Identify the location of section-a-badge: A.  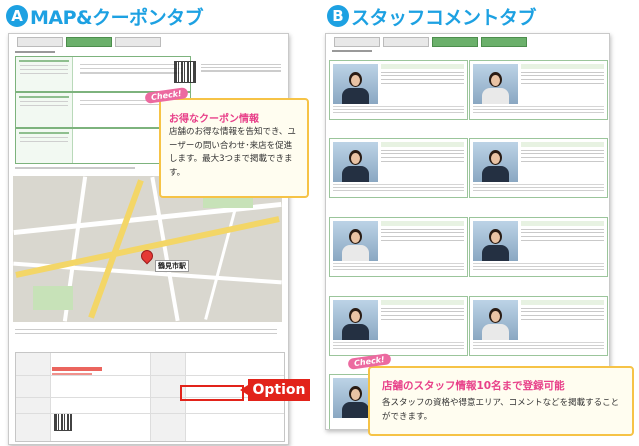
(17, 16).